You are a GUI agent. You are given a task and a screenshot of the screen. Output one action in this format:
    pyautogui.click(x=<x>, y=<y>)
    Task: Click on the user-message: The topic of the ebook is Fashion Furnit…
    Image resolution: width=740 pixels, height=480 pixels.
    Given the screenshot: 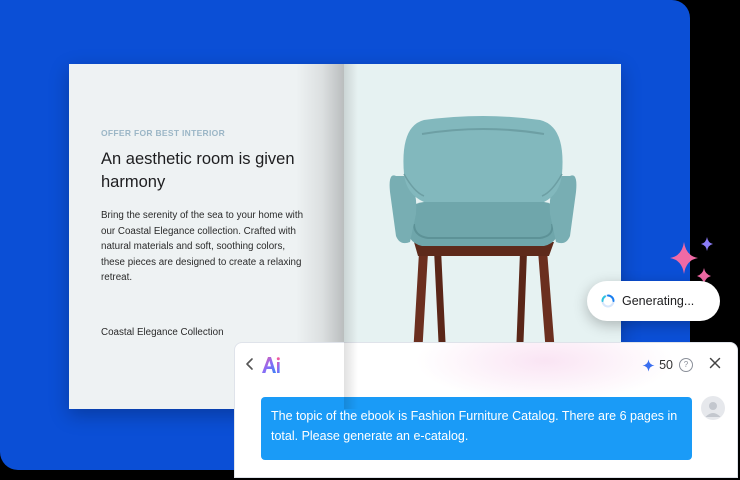 What is the action you would take?
    pyautogui.click(x=476, y=428)
    